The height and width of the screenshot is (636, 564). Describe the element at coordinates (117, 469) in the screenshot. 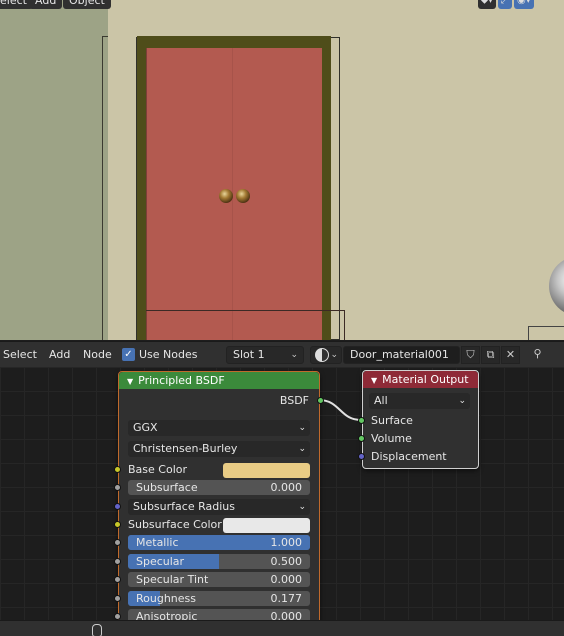

I see `base-color-socket` at that location.